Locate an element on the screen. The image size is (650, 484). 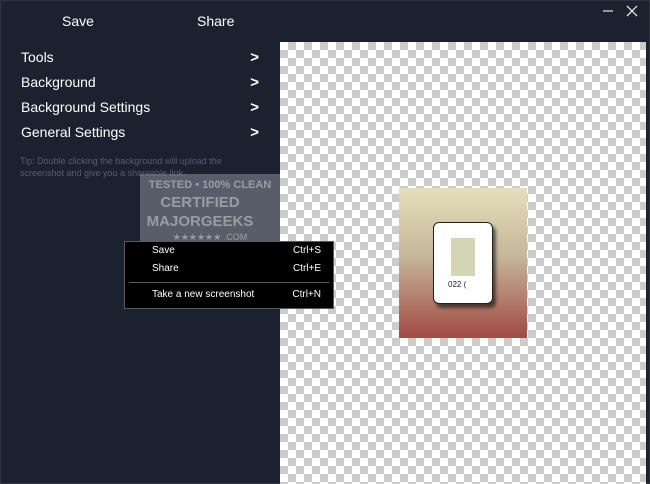
gradient-background-preview: 022 ( is located at coordinates (463, 263).